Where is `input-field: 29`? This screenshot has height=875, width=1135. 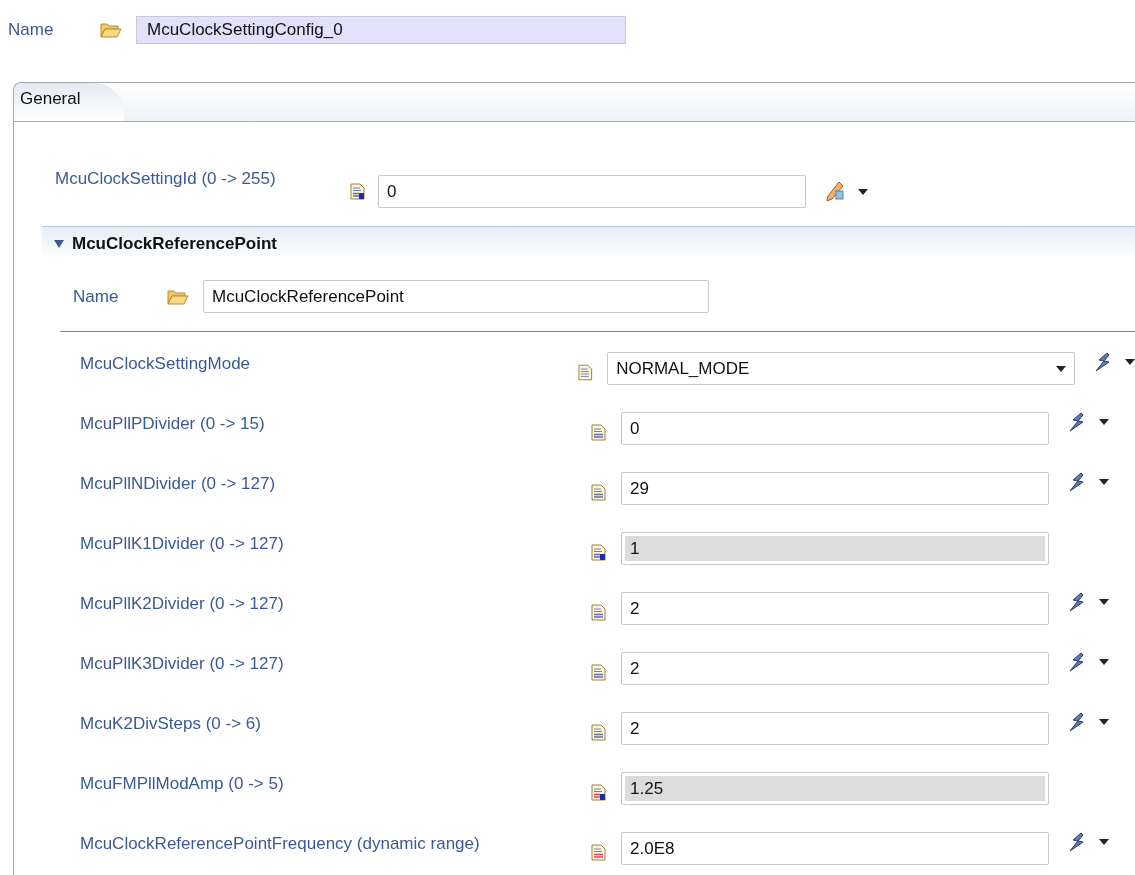 input-field: 29 is located at coordinates (835, 488).